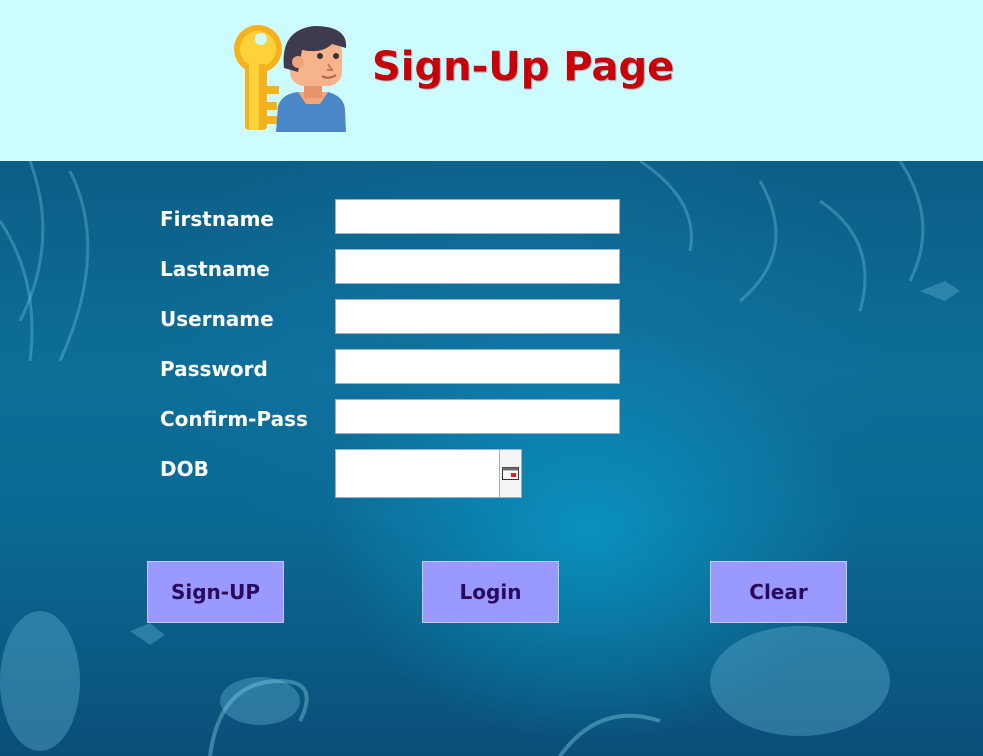  Describe the element at coordinates (184, 469) in the screenshot. I see `dob-label: DOB` at that location.